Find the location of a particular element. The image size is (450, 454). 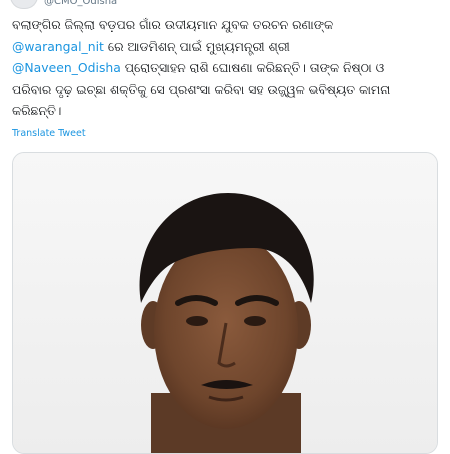

mention-warangal-nit: @warangal_nit is located at coordinates (58, 46).